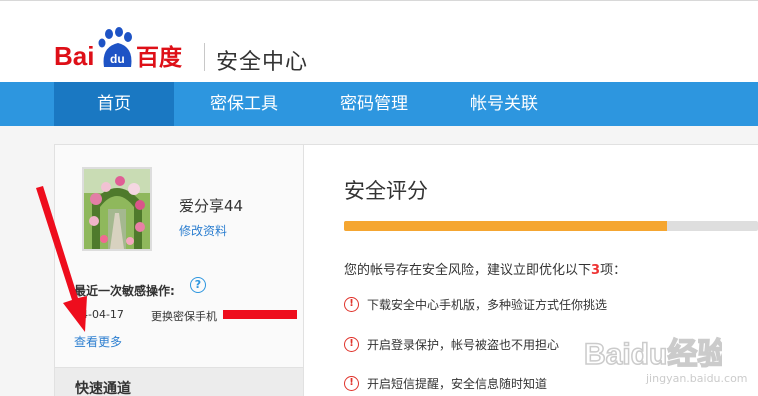 The height and width of the screenshot is (396, 758). I want to click on security-score-fill, so click(505, 226).